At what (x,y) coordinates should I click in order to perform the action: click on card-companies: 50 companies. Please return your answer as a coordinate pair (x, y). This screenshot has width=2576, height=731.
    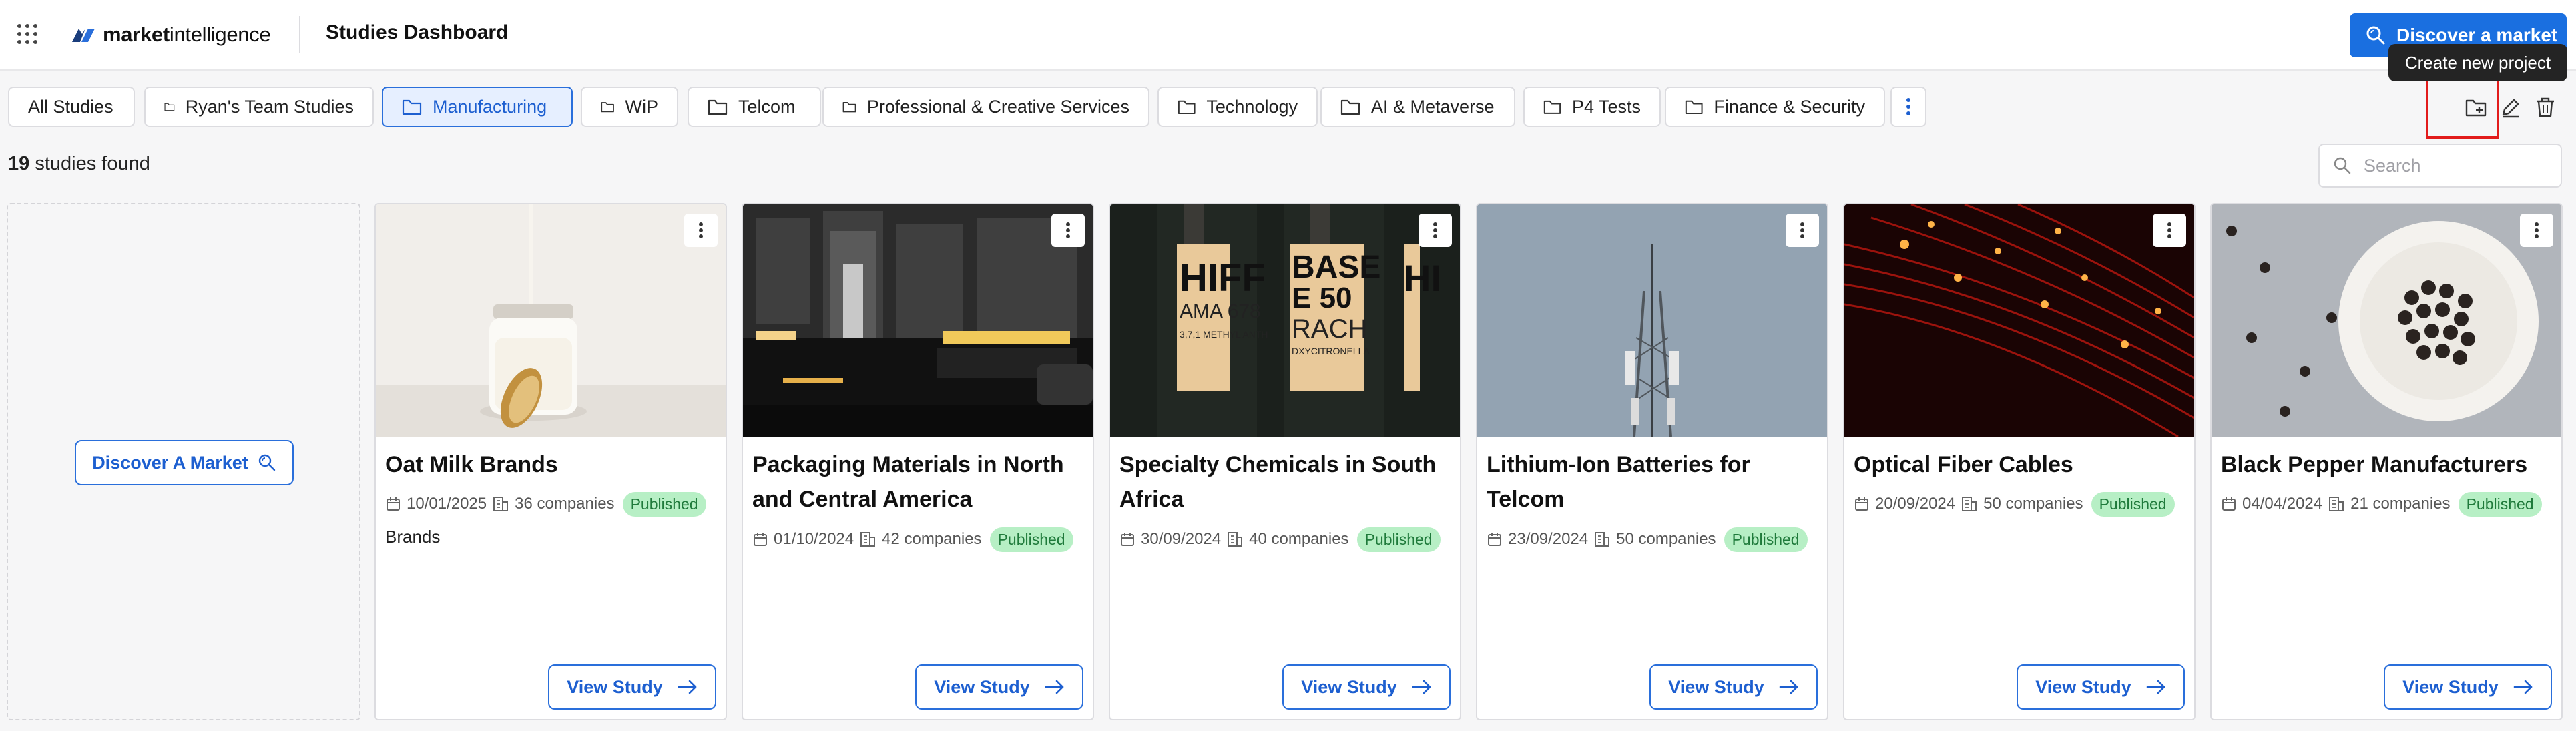
    Looking at the image, I should click on (1666, 539).